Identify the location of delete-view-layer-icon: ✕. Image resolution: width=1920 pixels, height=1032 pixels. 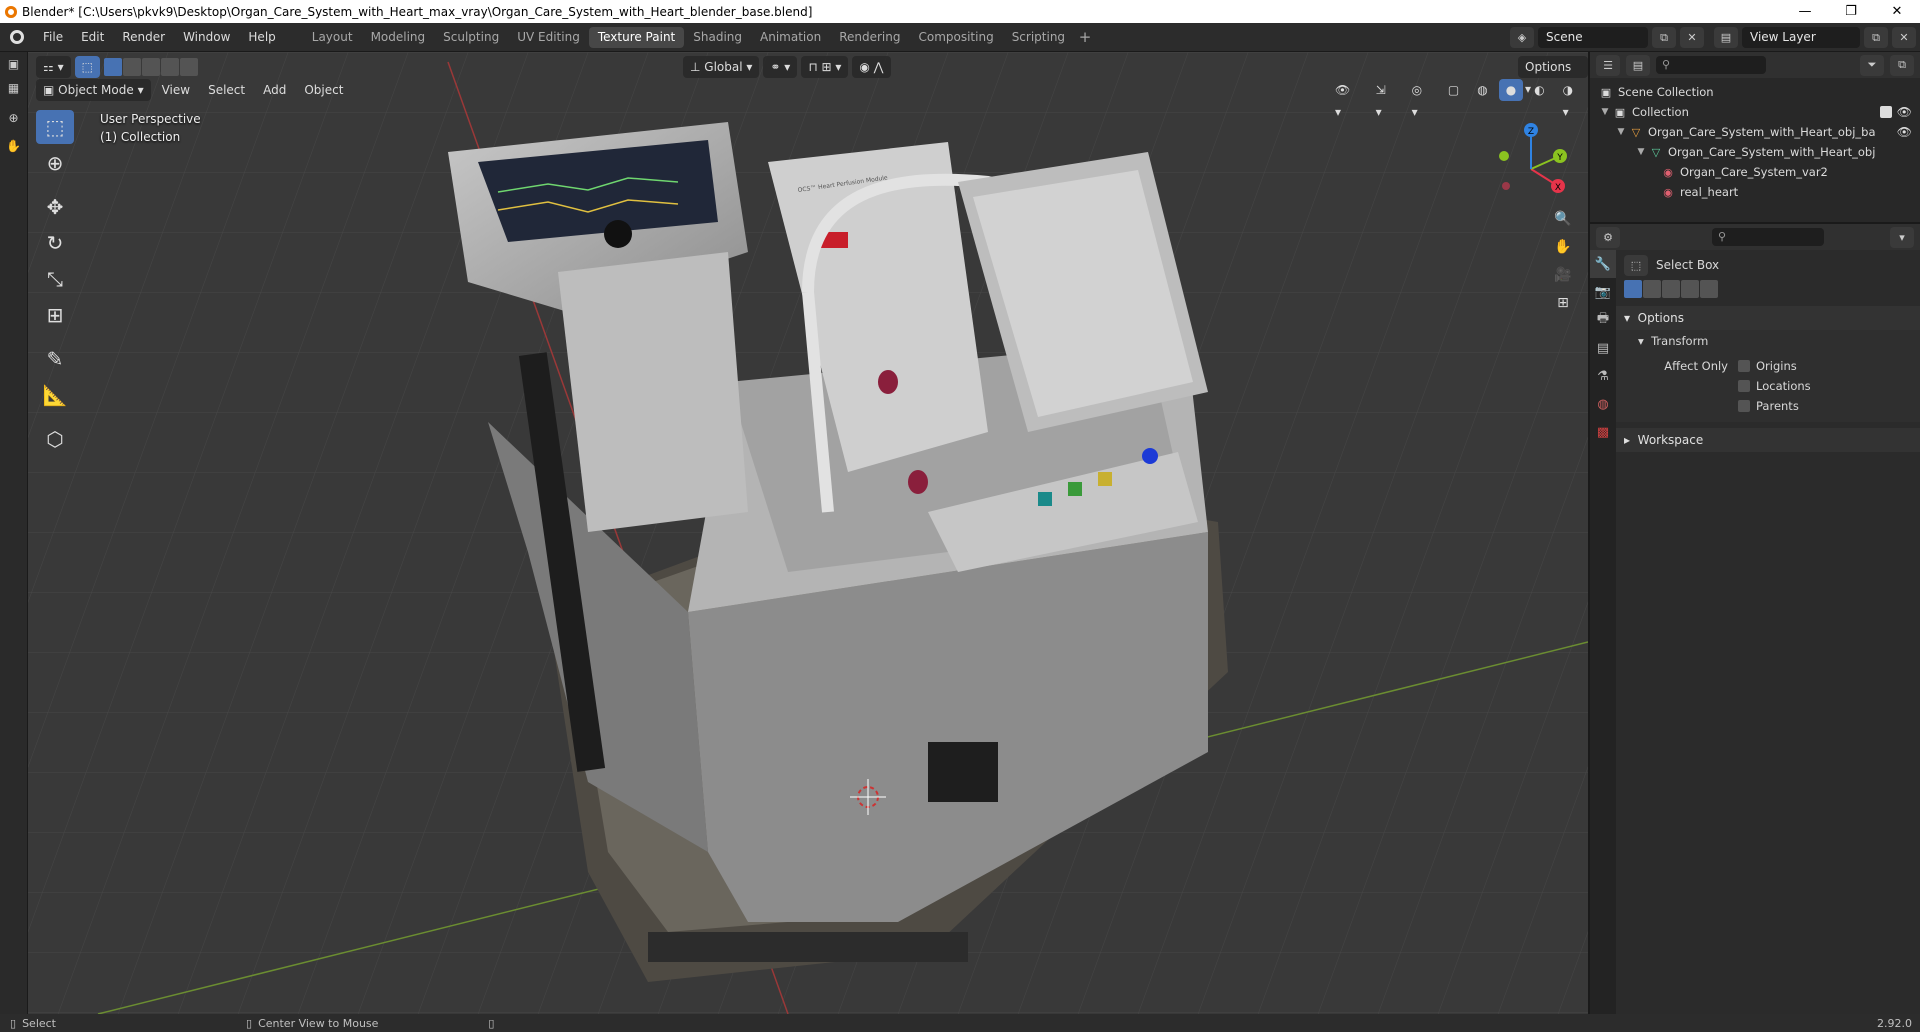
(1904, 37).